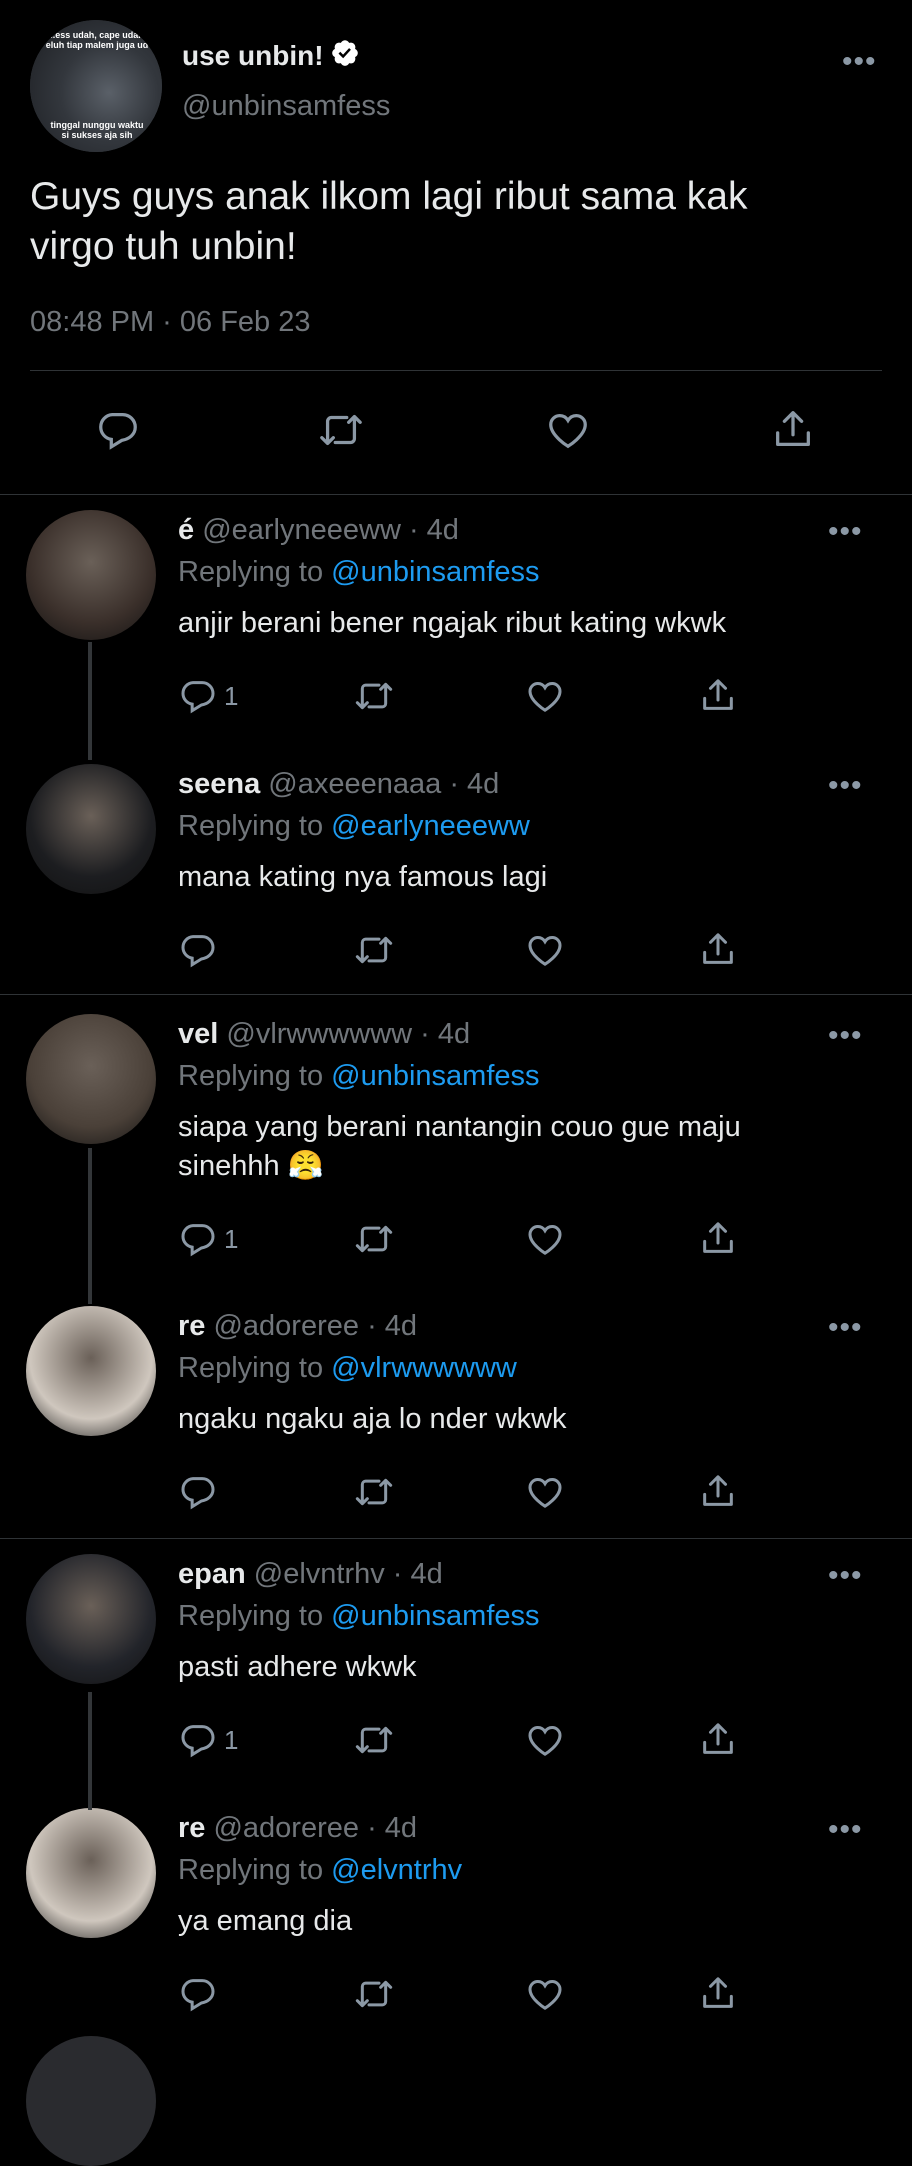 Image resolution: width=912 pixels, height=2166 pixels. What do you see at coordinates (354, 784) in the screenshot?
I see `reply-handle: @axeeenaaa` at bounding box center [354, 784].